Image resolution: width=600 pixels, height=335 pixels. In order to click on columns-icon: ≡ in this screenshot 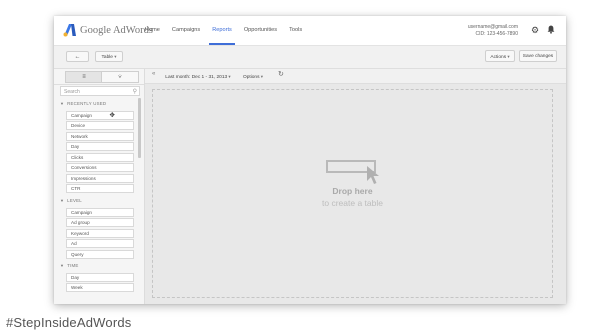, I will do `click(84, 77)`.